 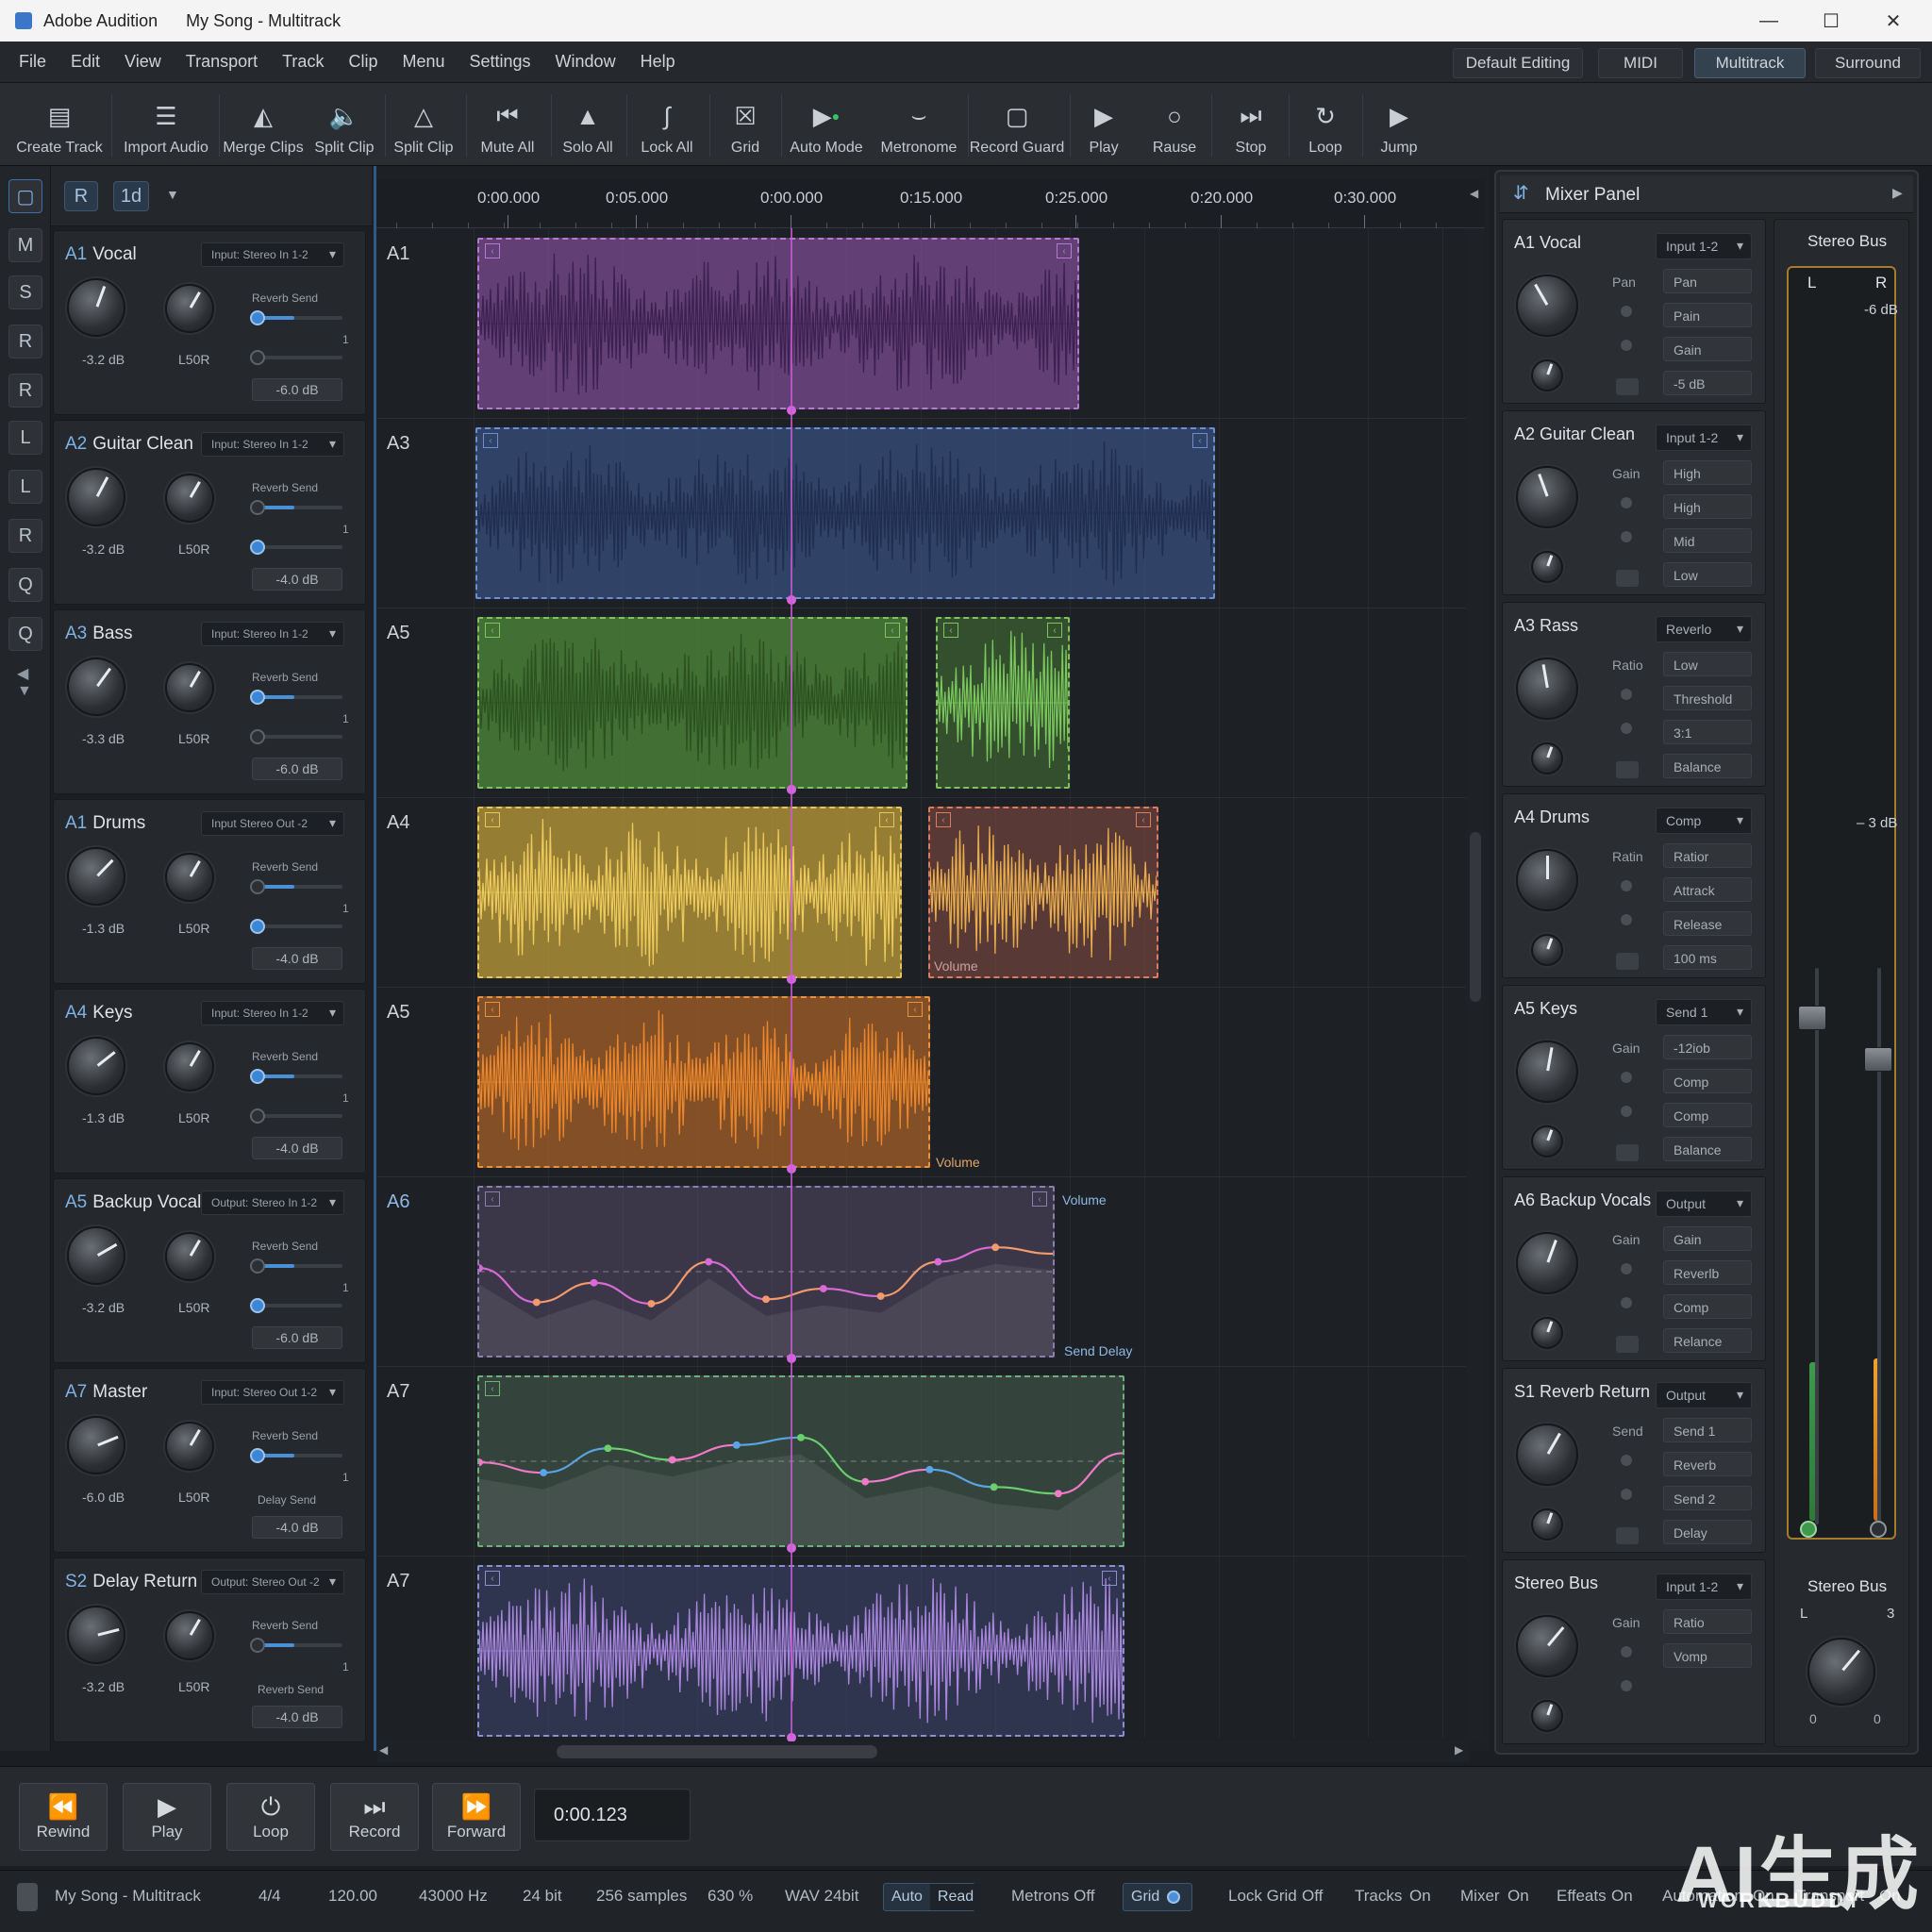 I want to click on loop-button: ↻ Loop, so click(x=1326, y=126).